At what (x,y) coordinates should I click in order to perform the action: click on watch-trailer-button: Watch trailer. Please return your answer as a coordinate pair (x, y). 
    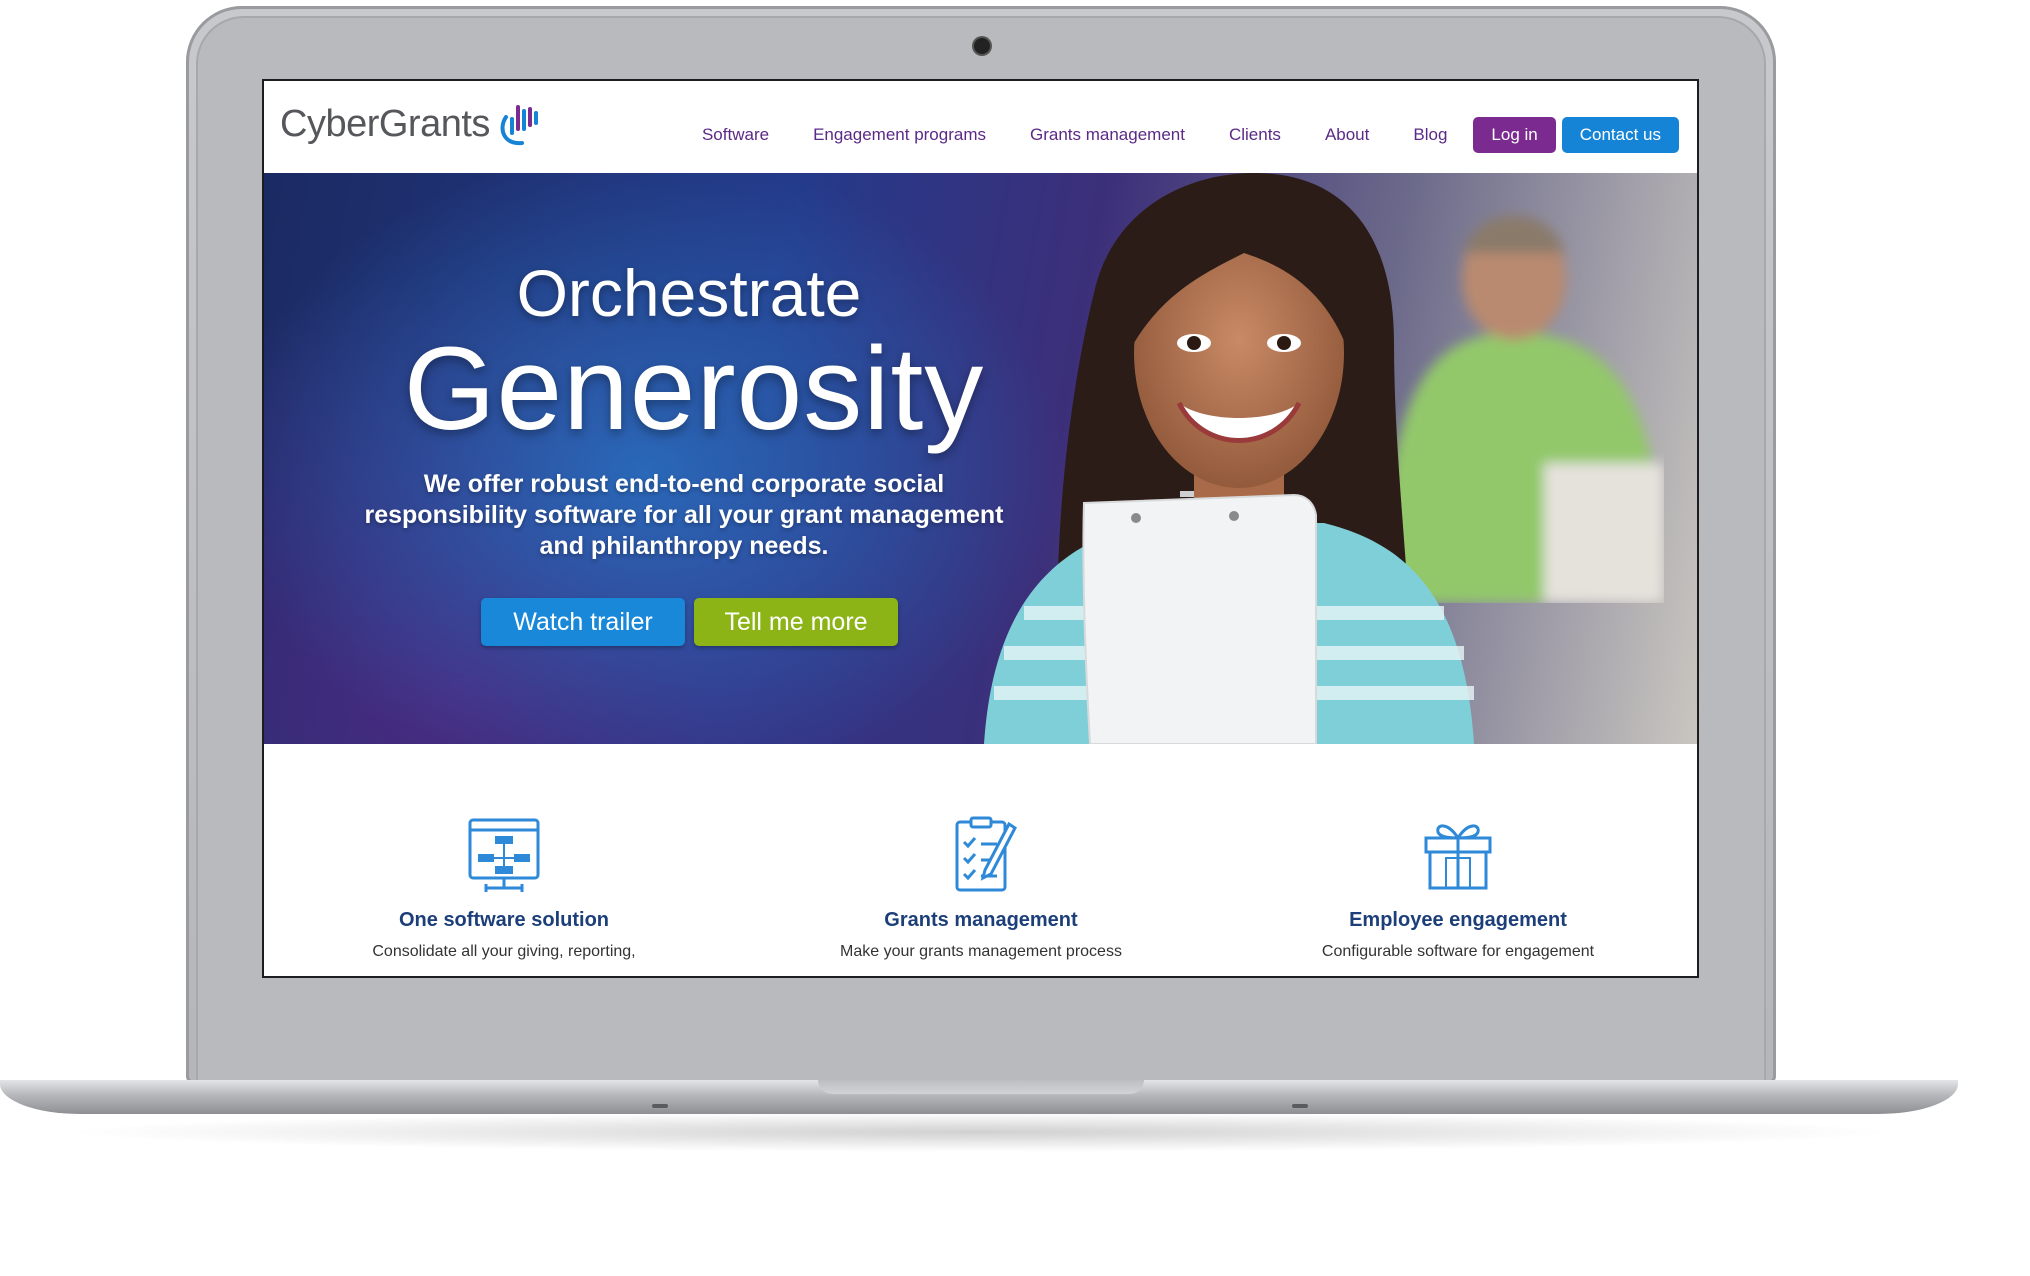
    Looking at the image, I should click on (583, 622).